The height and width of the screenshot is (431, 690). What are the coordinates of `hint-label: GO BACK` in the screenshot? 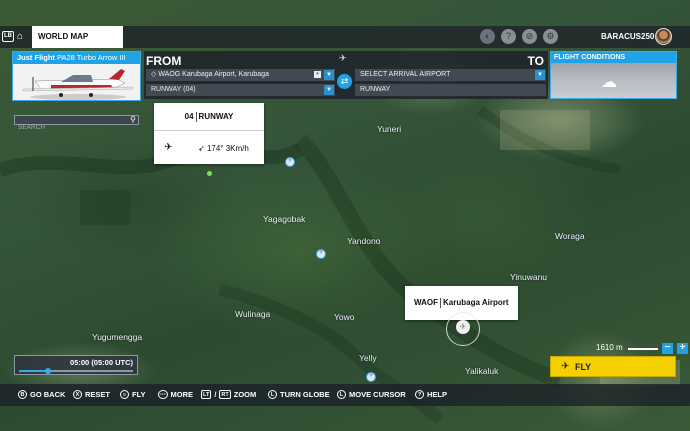 It's located at (48, 394).